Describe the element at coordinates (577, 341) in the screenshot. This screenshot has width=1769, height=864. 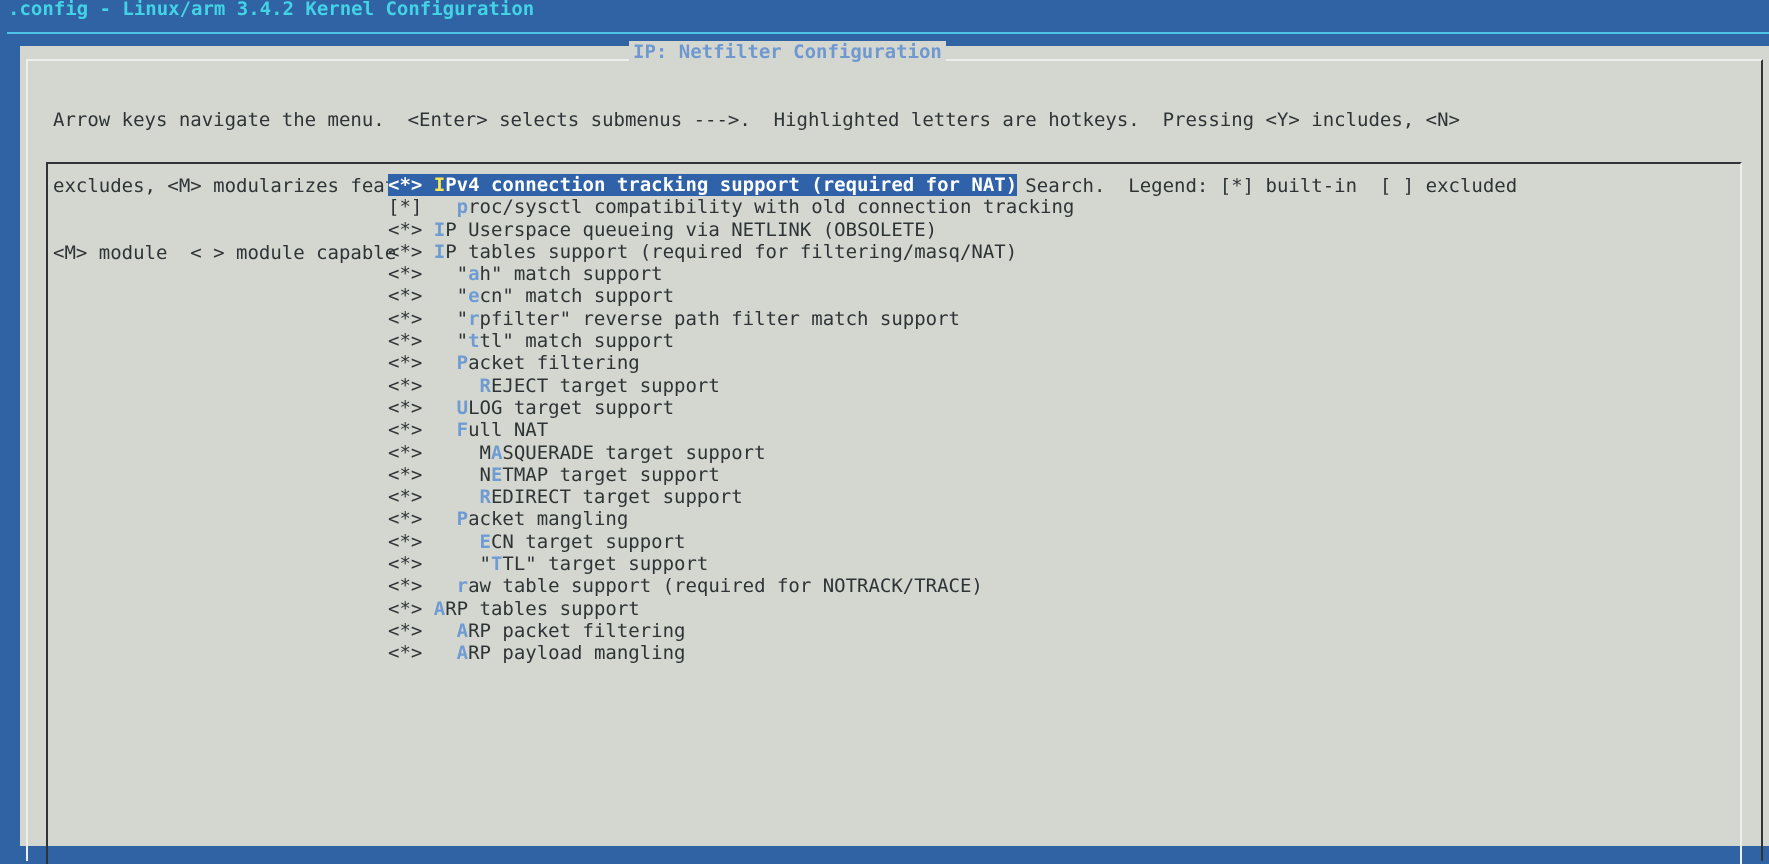
I see `menu-item-label: tl" match support` at that location.